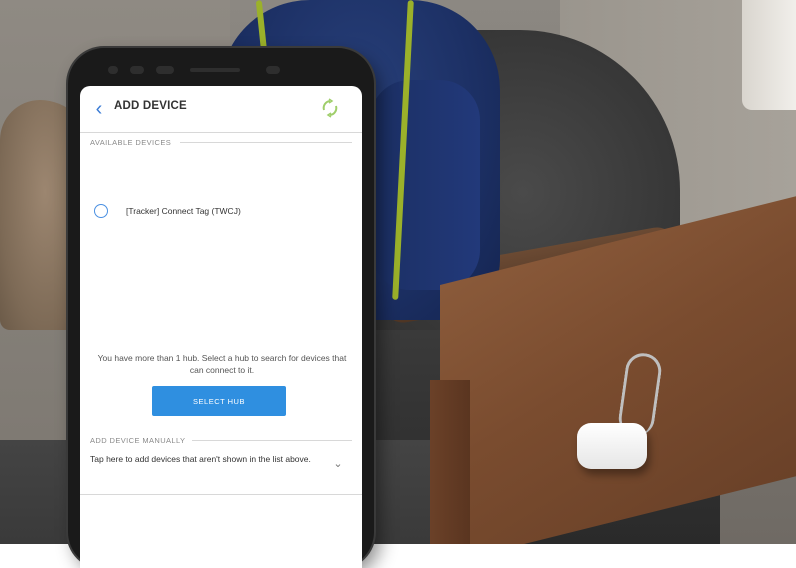  I want to click on radio-icon, so click(101, 211).